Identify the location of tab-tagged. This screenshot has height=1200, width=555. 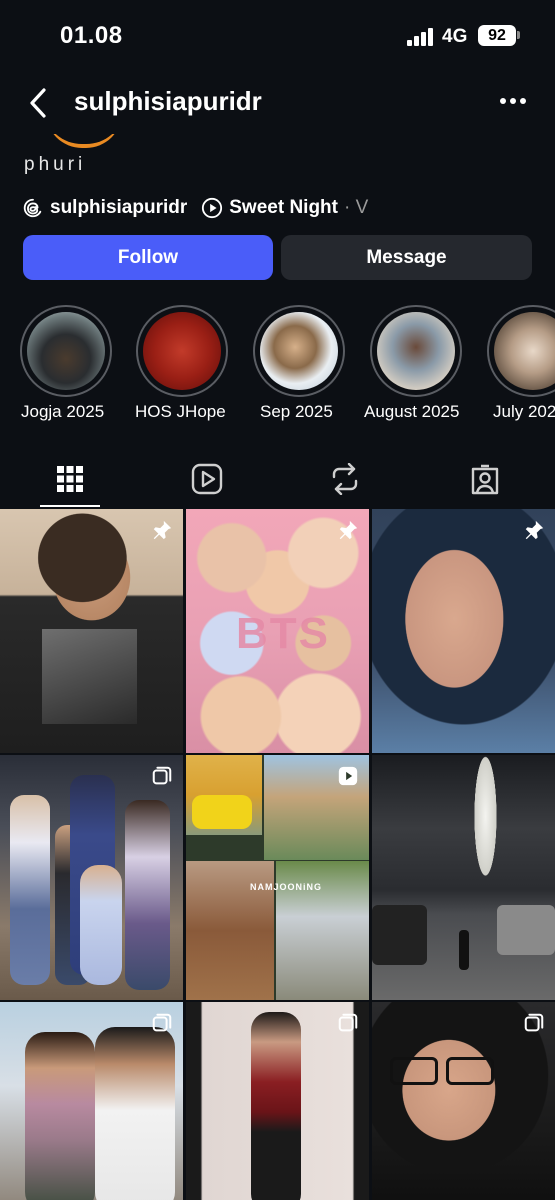
(485, 479).